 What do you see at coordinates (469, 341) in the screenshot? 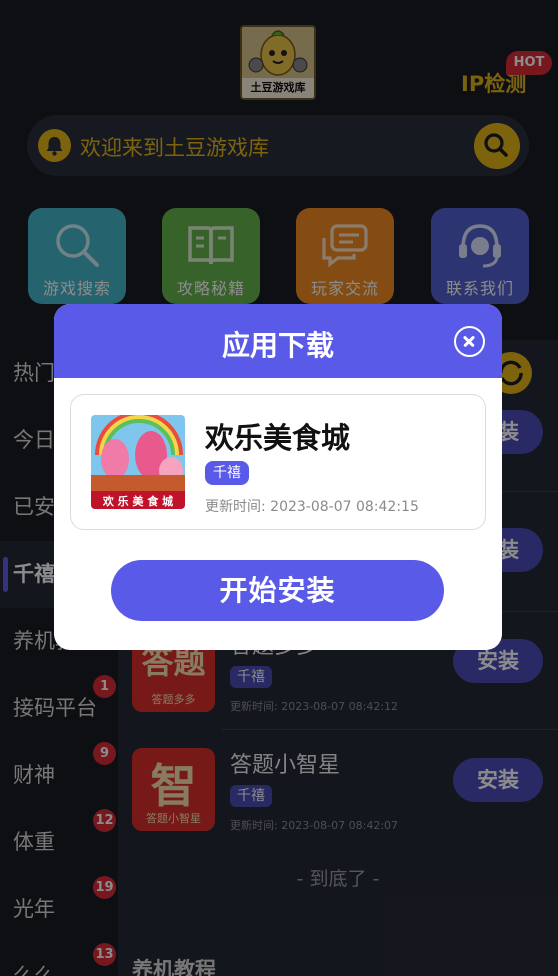
I see `close-icon` at bounding box center [469, 341].